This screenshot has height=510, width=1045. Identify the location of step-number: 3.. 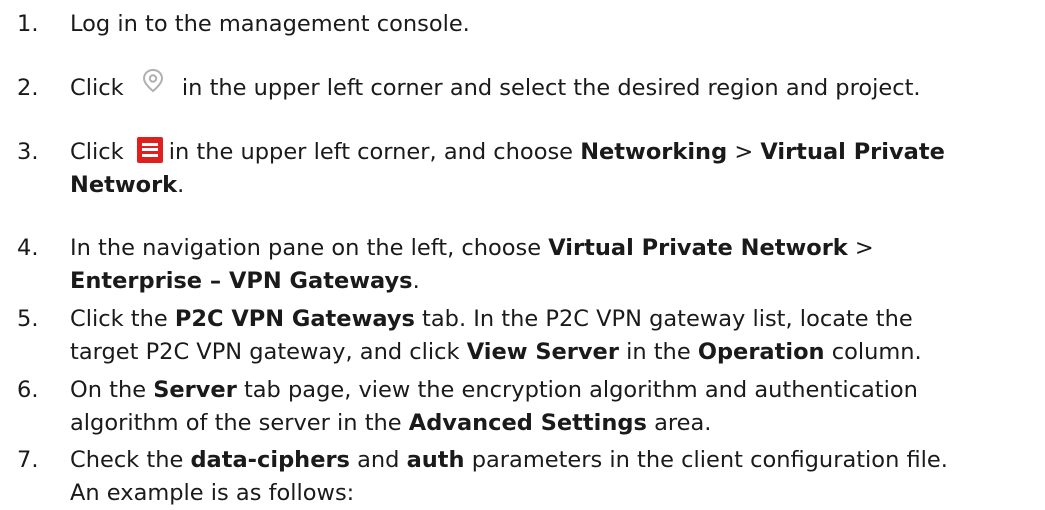
(28, 152).